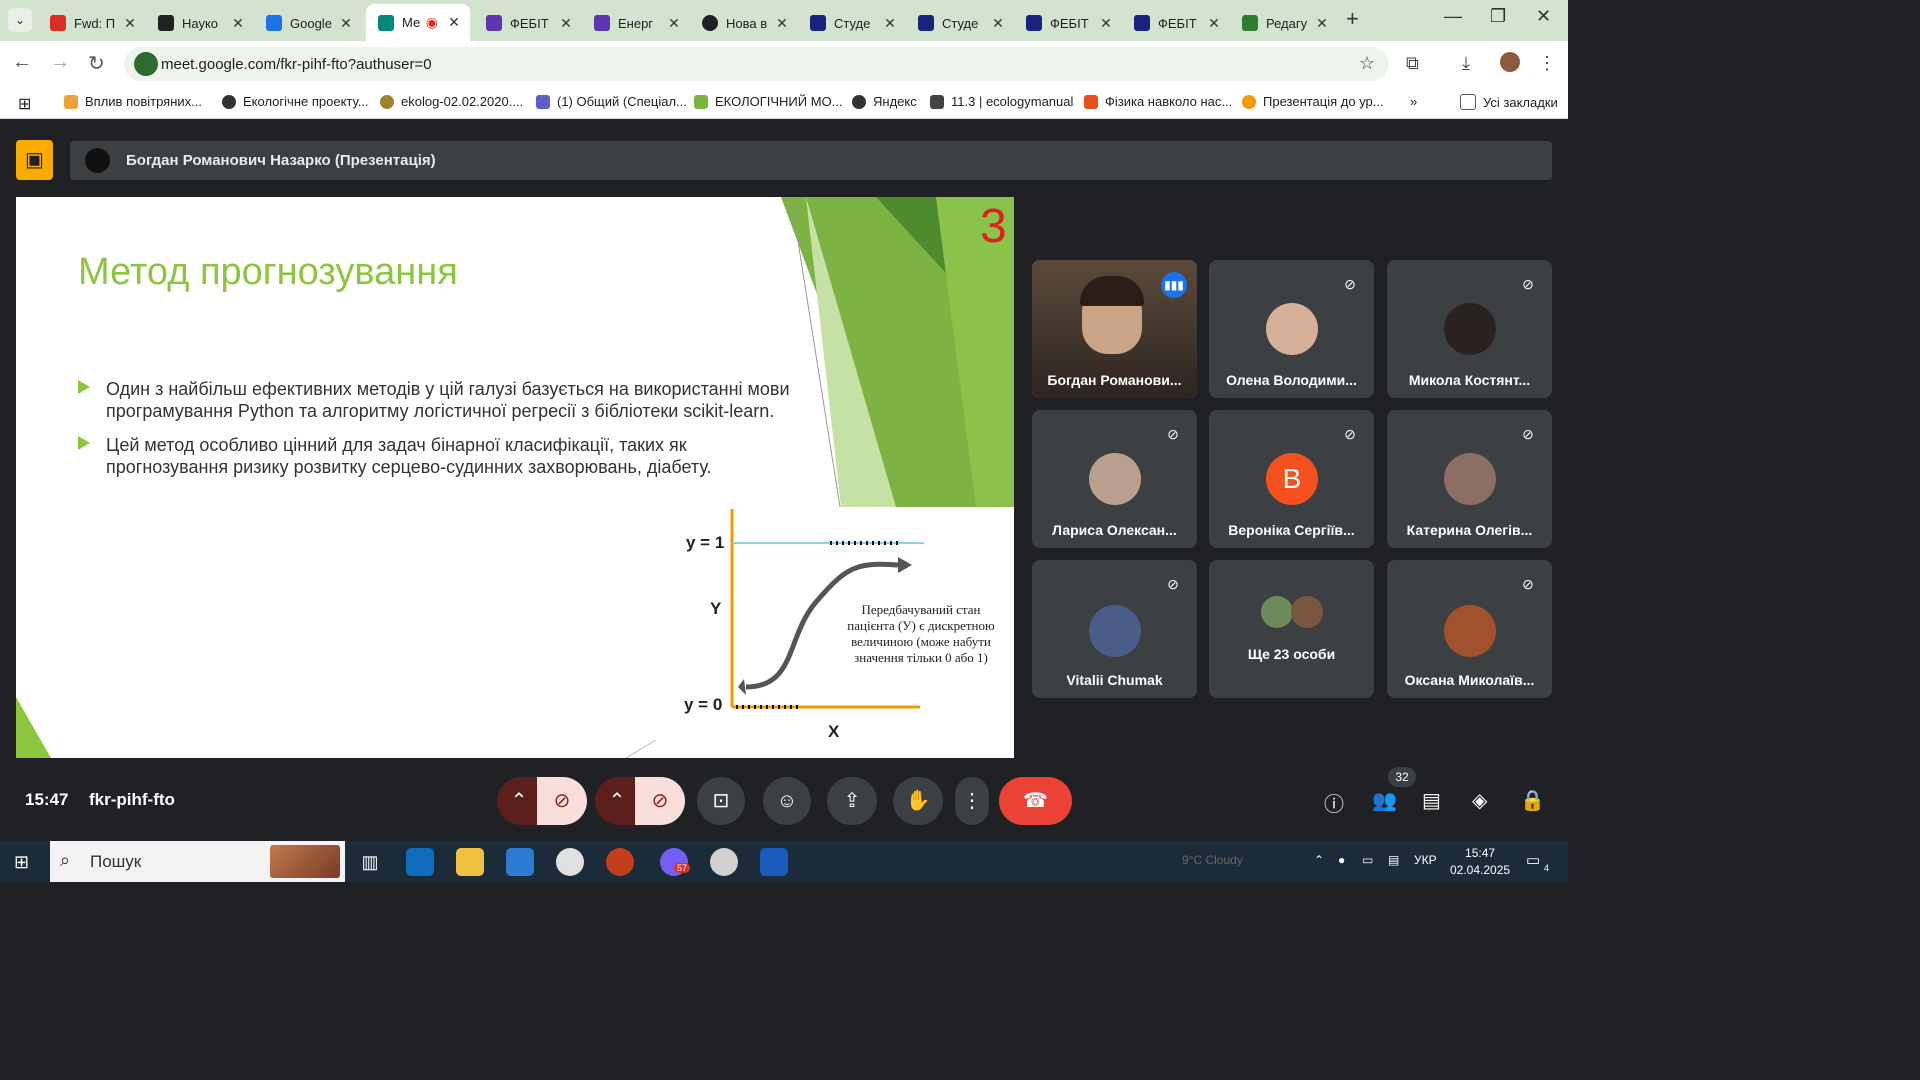  Describe the element at coordinates (724, 862) in the screenshot. I see `chrome-icon-active` at that location.